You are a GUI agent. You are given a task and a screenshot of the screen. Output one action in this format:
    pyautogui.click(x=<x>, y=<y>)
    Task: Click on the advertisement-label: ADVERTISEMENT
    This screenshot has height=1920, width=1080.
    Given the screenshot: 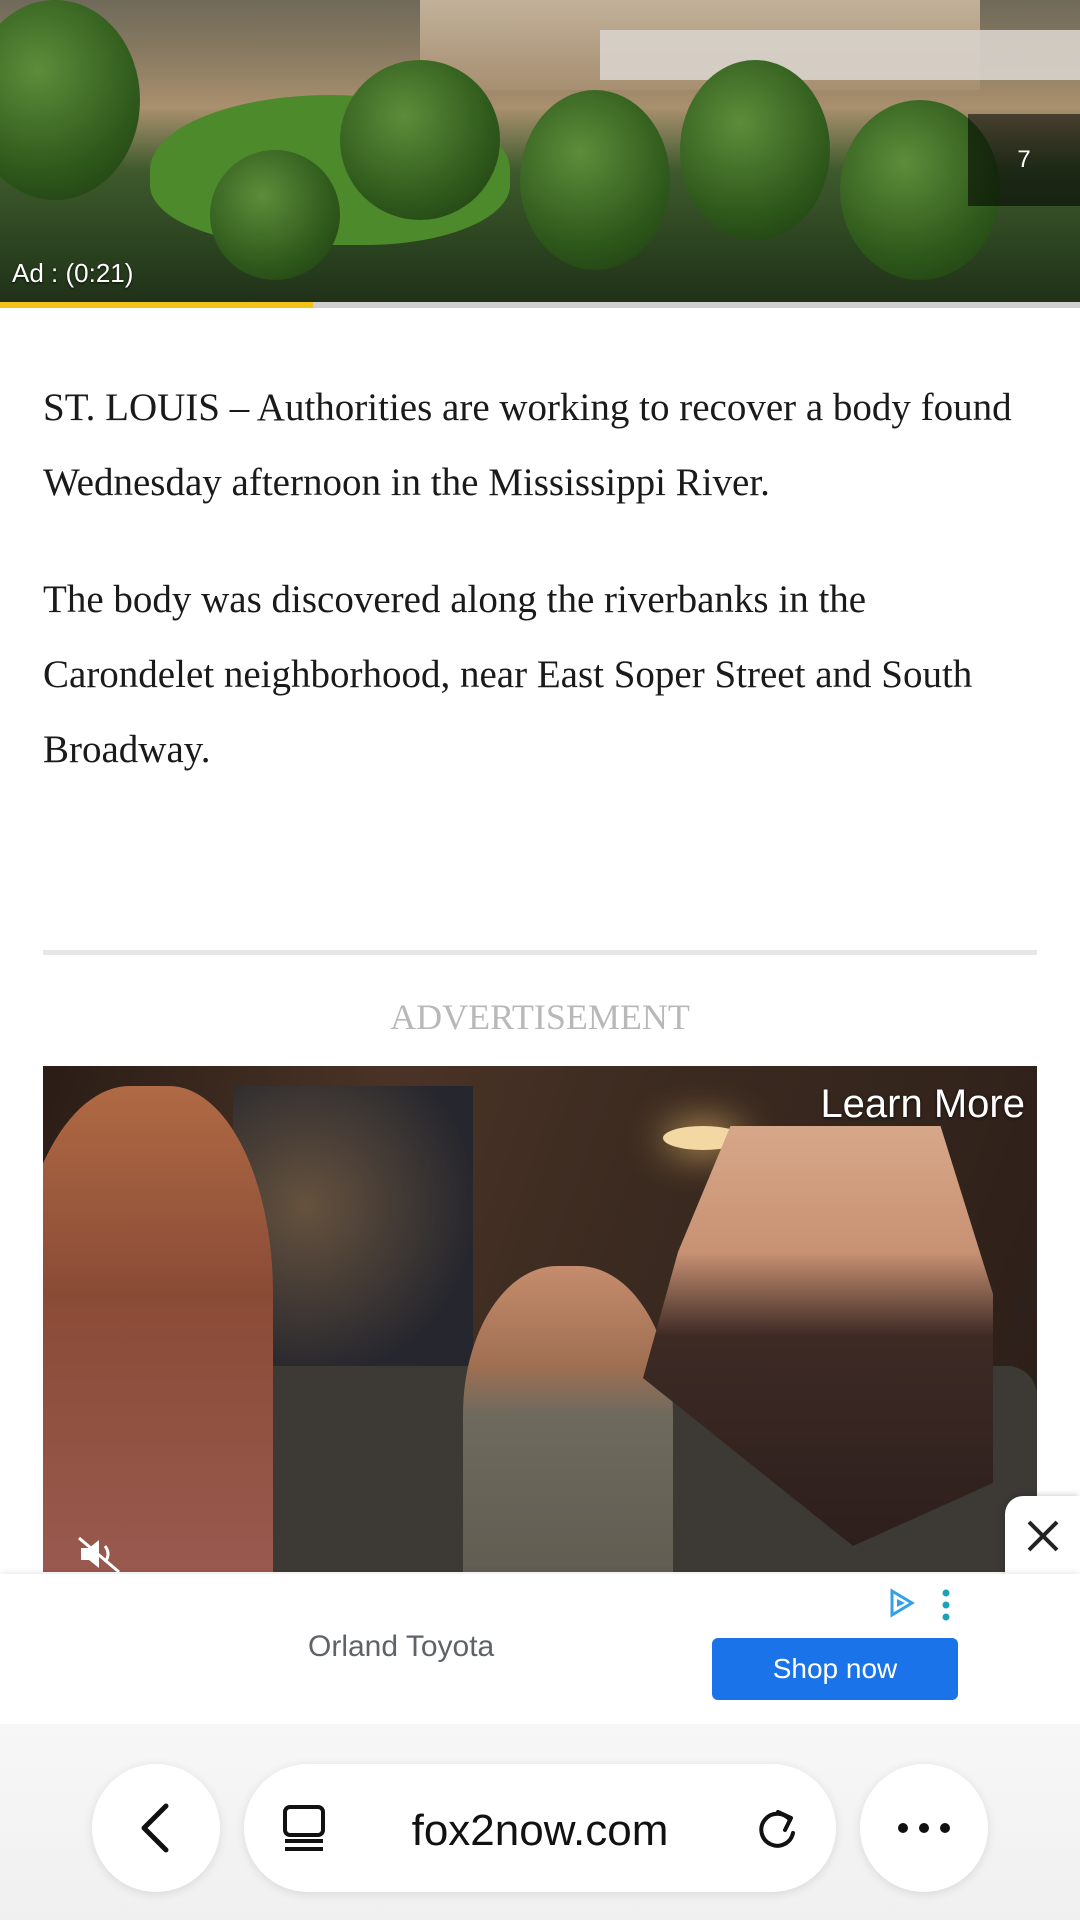 What is the action you would take?
    pyautogui.click(x=540, y=1017)
    